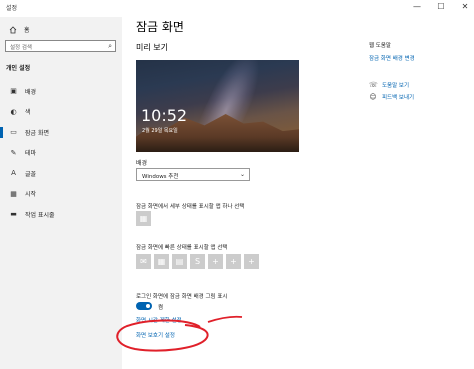 The height and width of the screenshot is (369, 474). What do you see at coordinates (392, 58) in the screenshot?
I see `web-help-link: 잠금 화면 배경 변경` at bounding box center [392, 58].